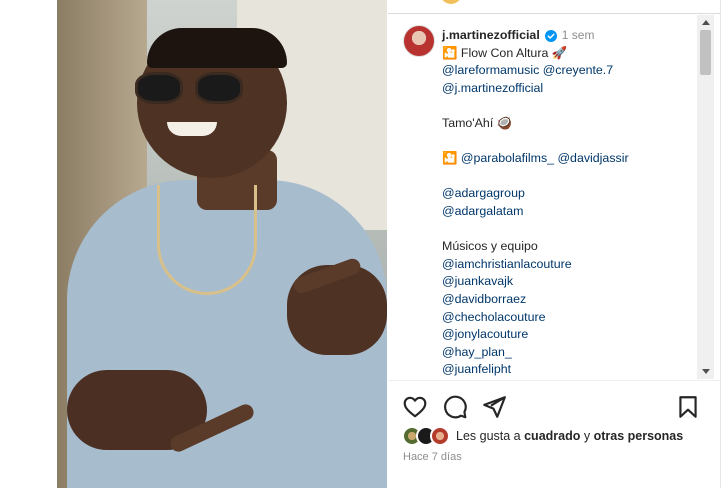 The image size is (728, 488). What do you see at coordinates (569, 370) in the screenshot?
I see `caption-line: @juanfelipht` at bounding box center [569, 370].